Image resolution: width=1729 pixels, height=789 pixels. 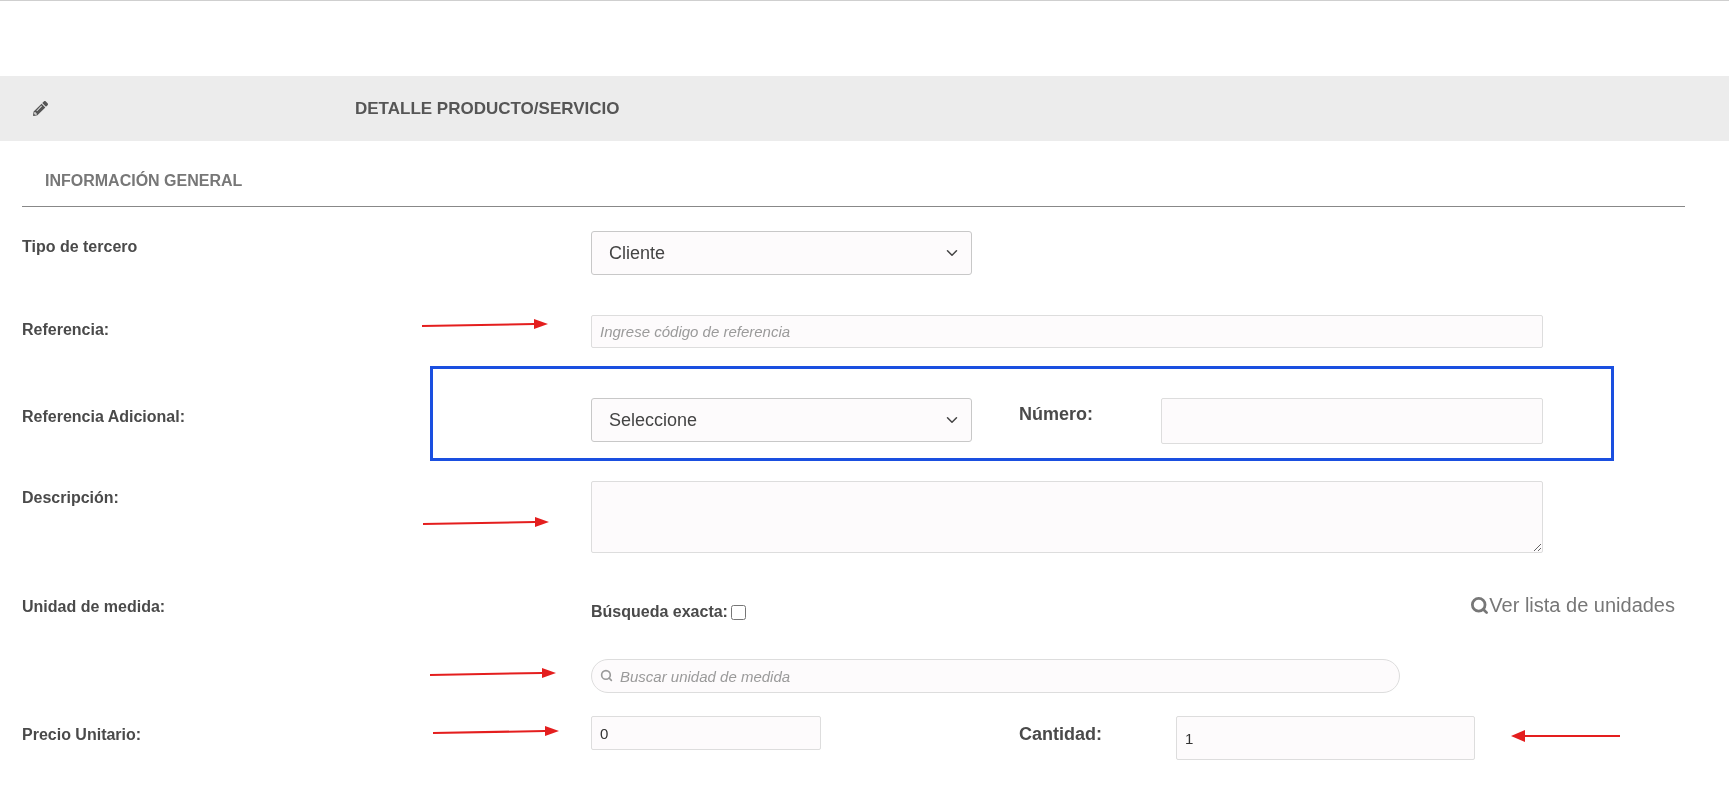 I want to click on field-label: Descripción:, so click(x=70, y=497).